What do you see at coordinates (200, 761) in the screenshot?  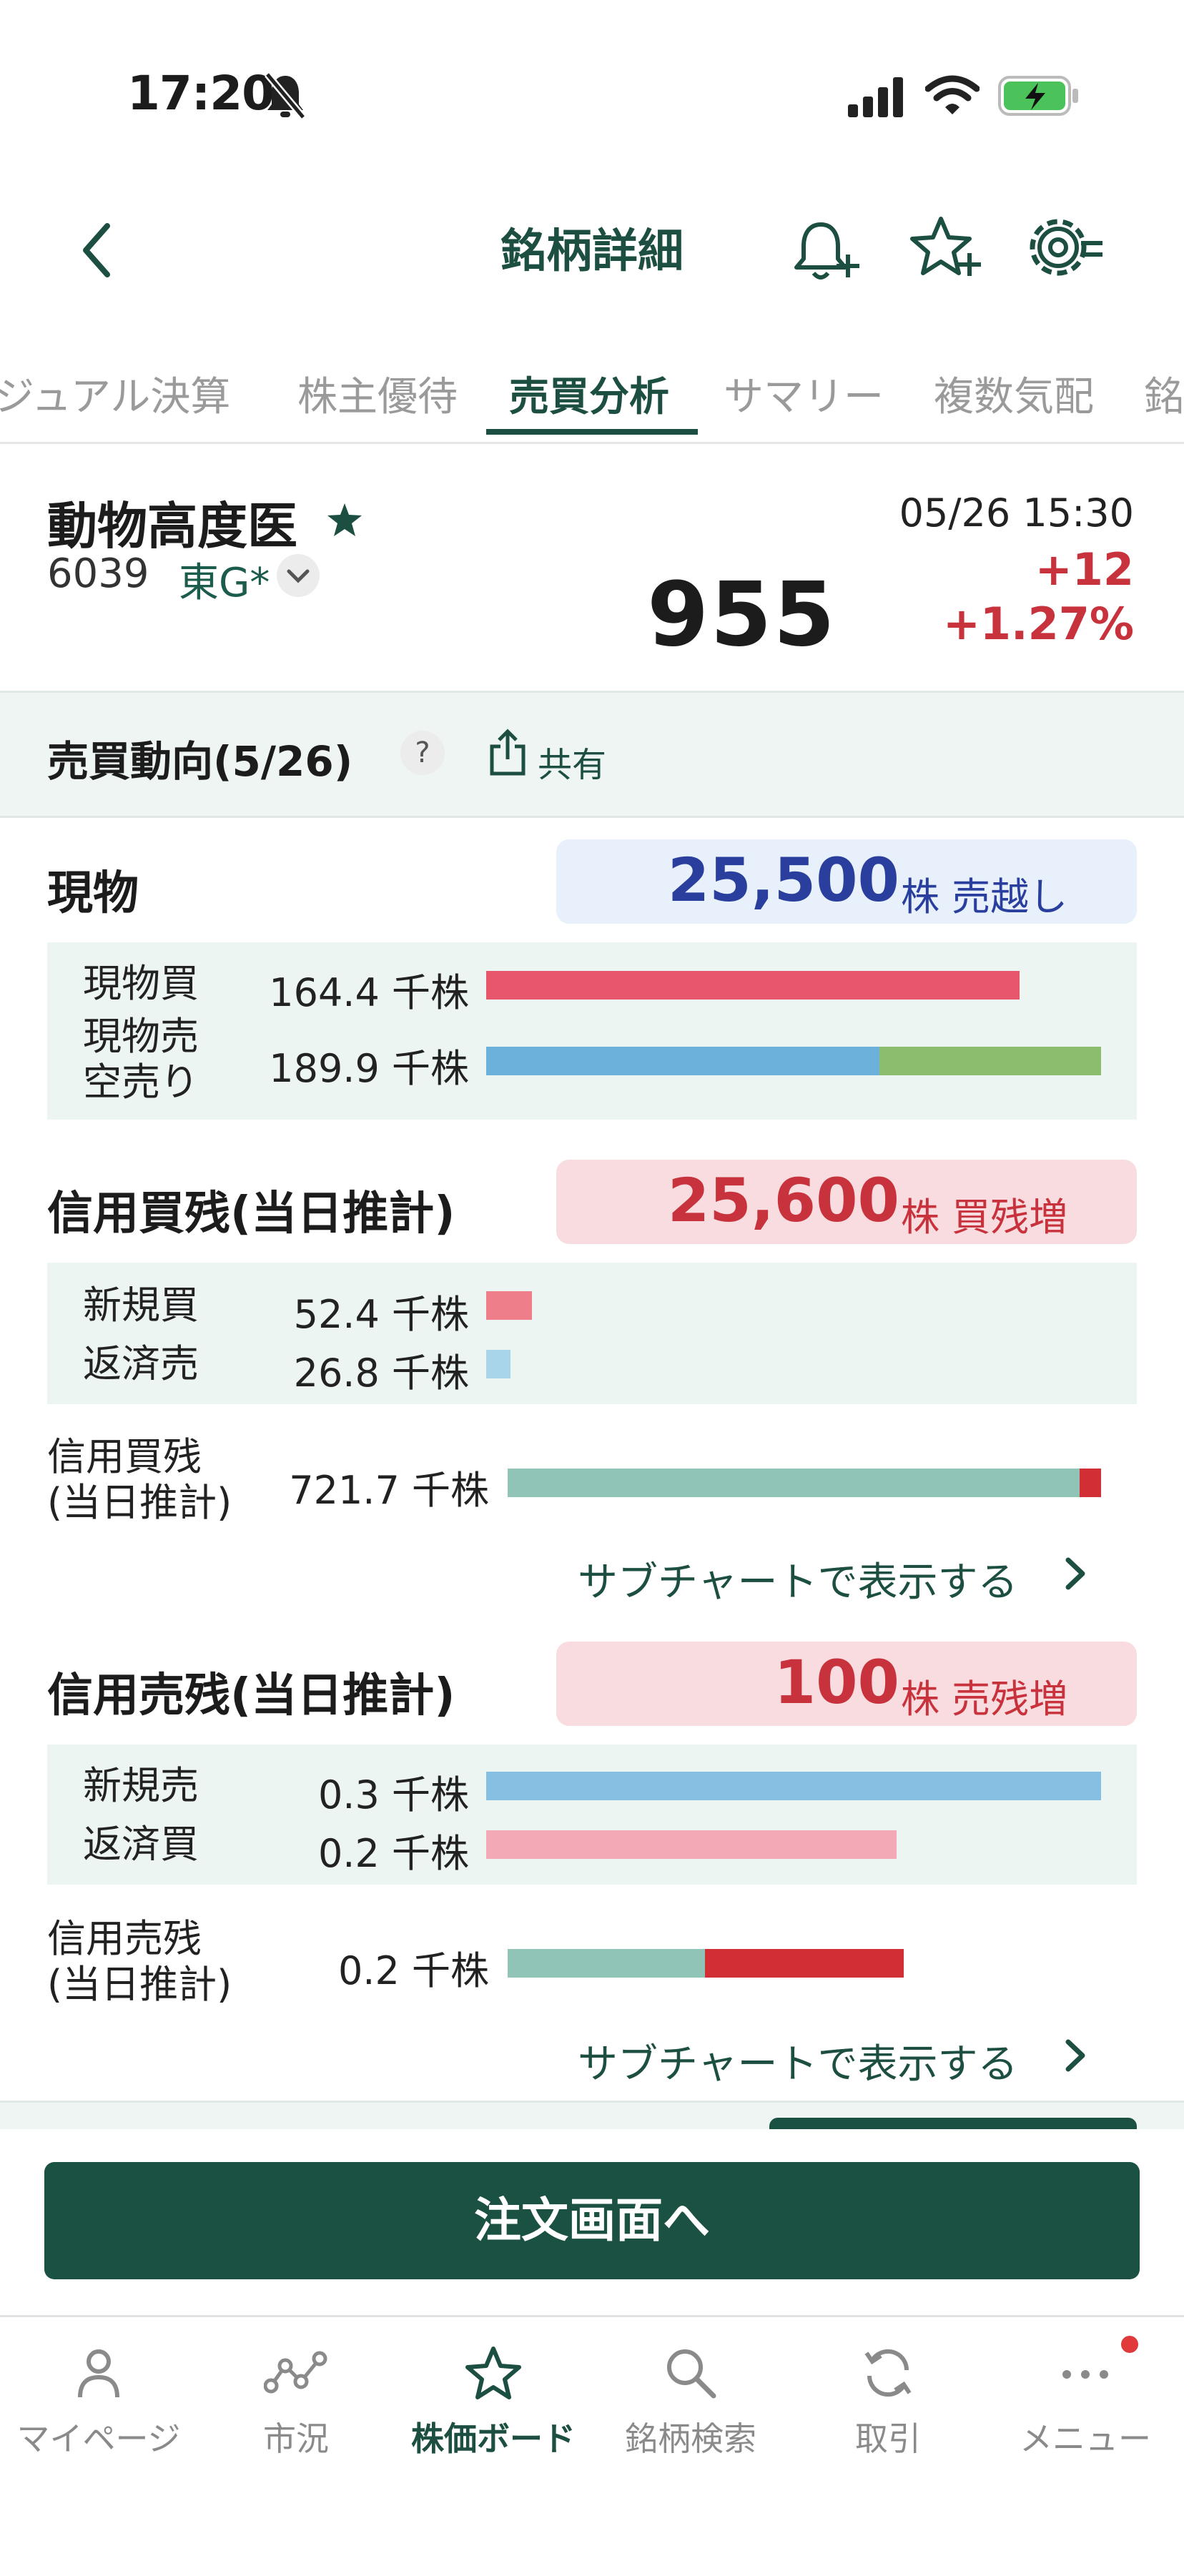 I see `section-title: 売買動向(5/26)` at bounding box center [200, 761].